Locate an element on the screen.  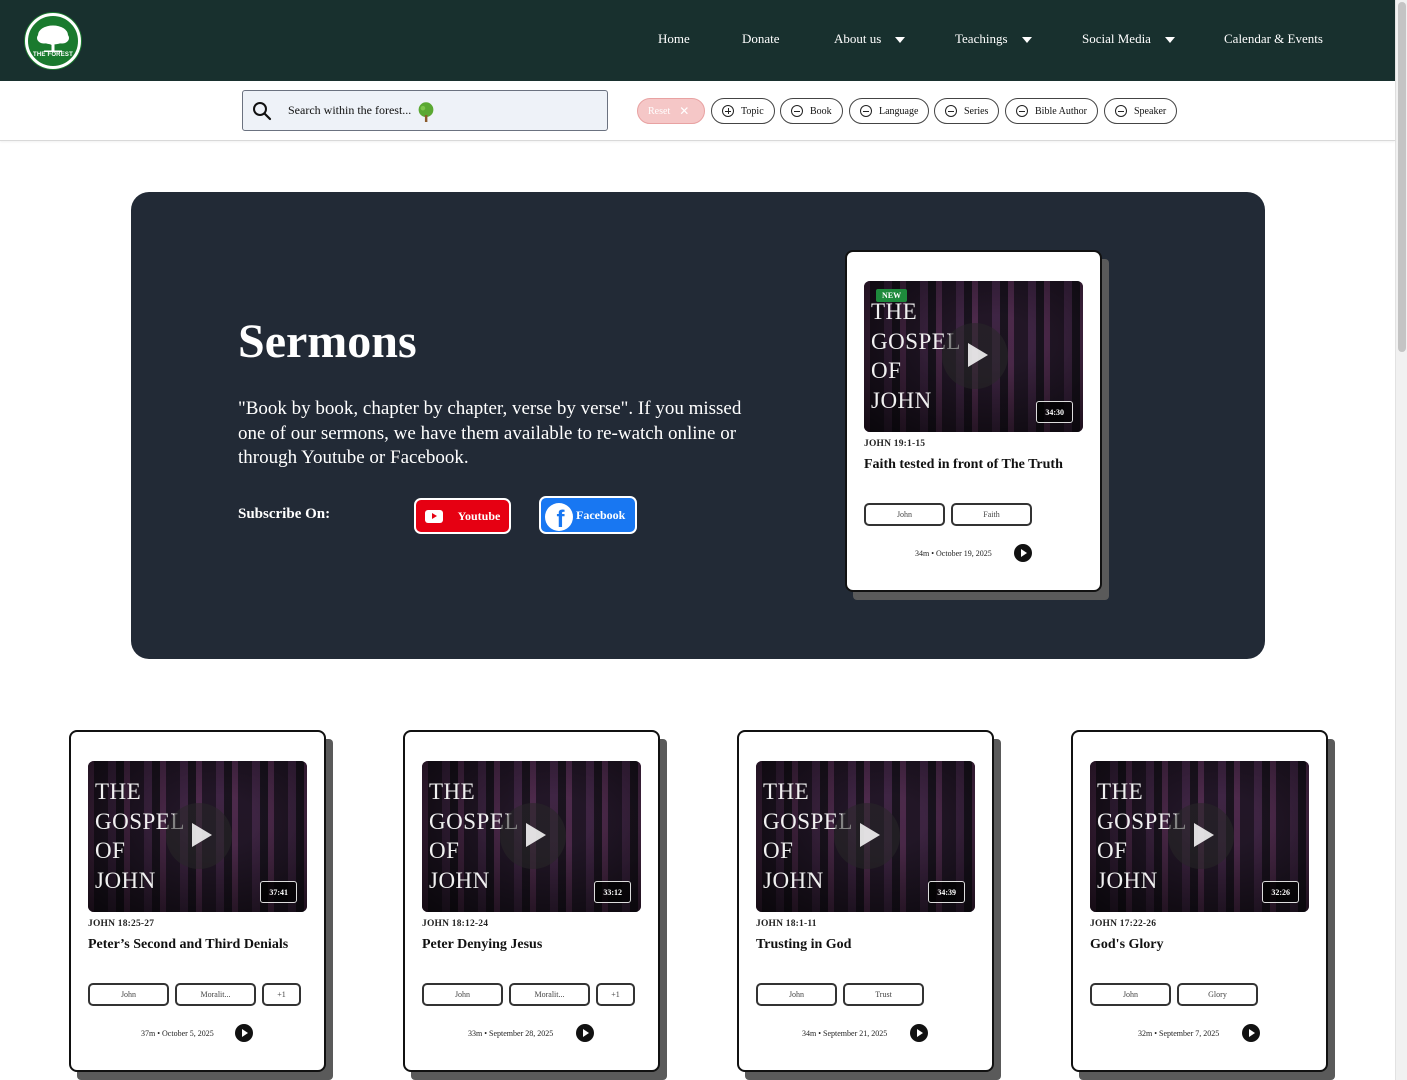
search-icon is located at coordinates (262, 110).